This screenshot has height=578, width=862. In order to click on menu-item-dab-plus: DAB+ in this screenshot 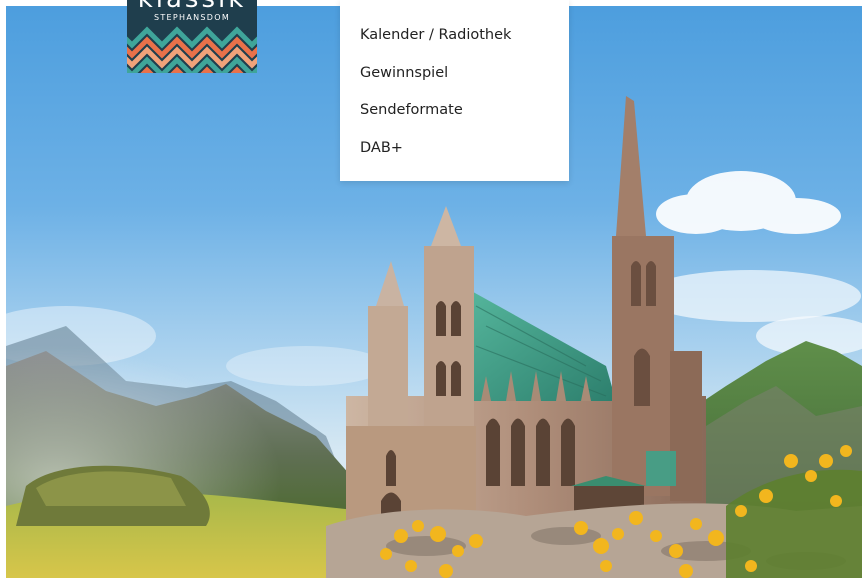, I will do `click(454, 155)`.